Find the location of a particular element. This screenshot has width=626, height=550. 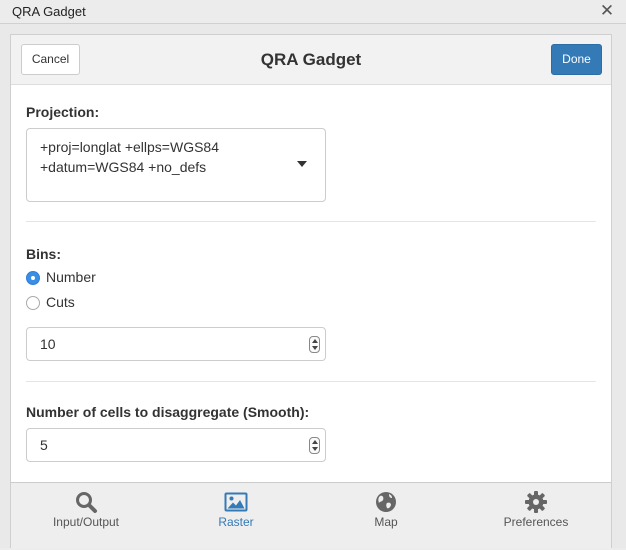

globe-icon is located at coordinates (386, 502).